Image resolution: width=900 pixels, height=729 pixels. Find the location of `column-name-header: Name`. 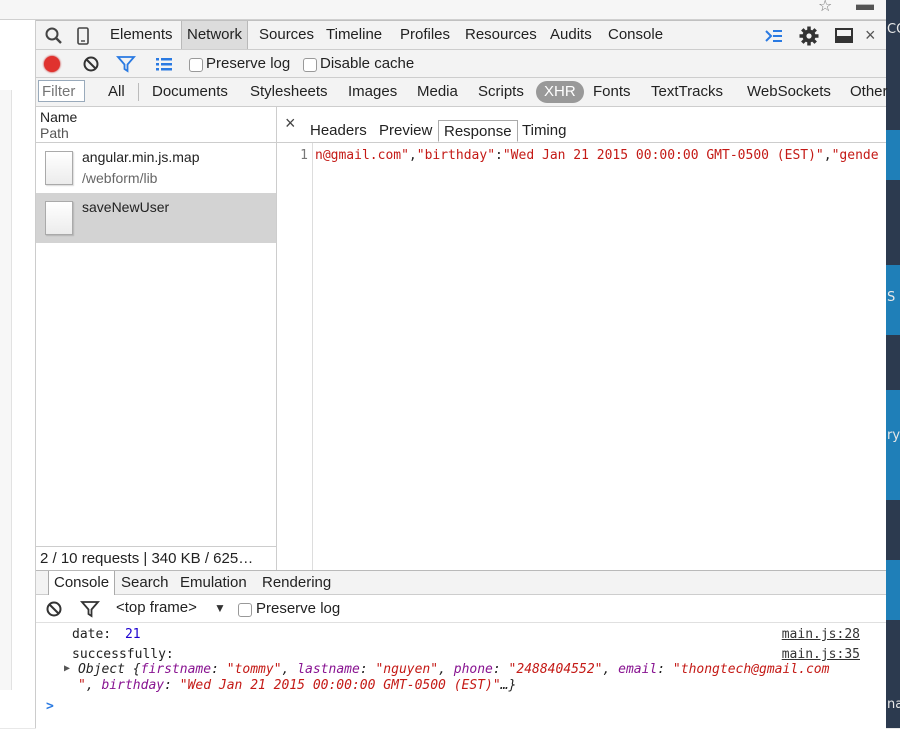

column-name-header: Name is located at coordinates (58, 117).